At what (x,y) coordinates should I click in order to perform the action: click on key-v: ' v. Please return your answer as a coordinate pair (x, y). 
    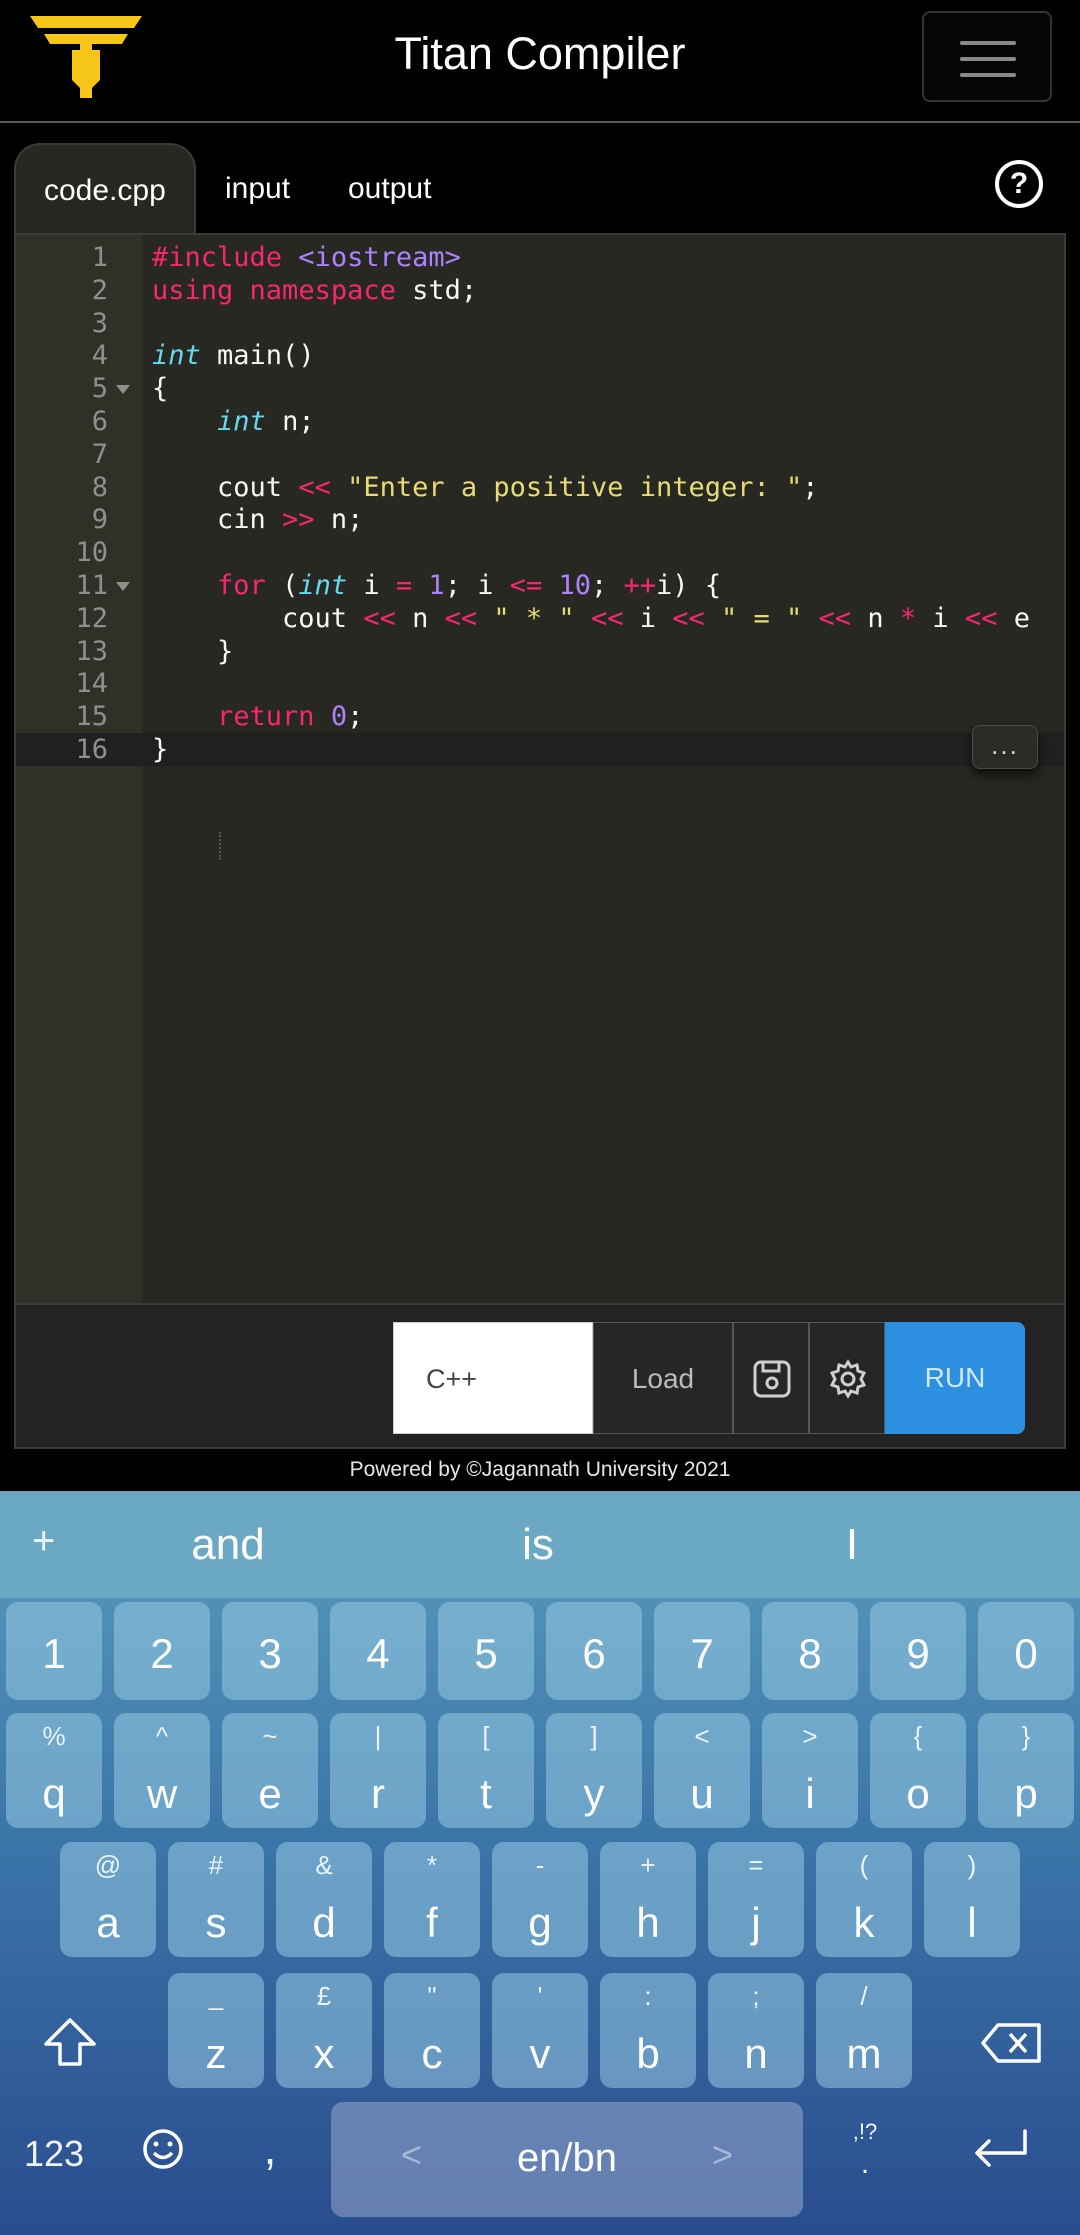
    Looking at the image, I should click on (540, 2030).